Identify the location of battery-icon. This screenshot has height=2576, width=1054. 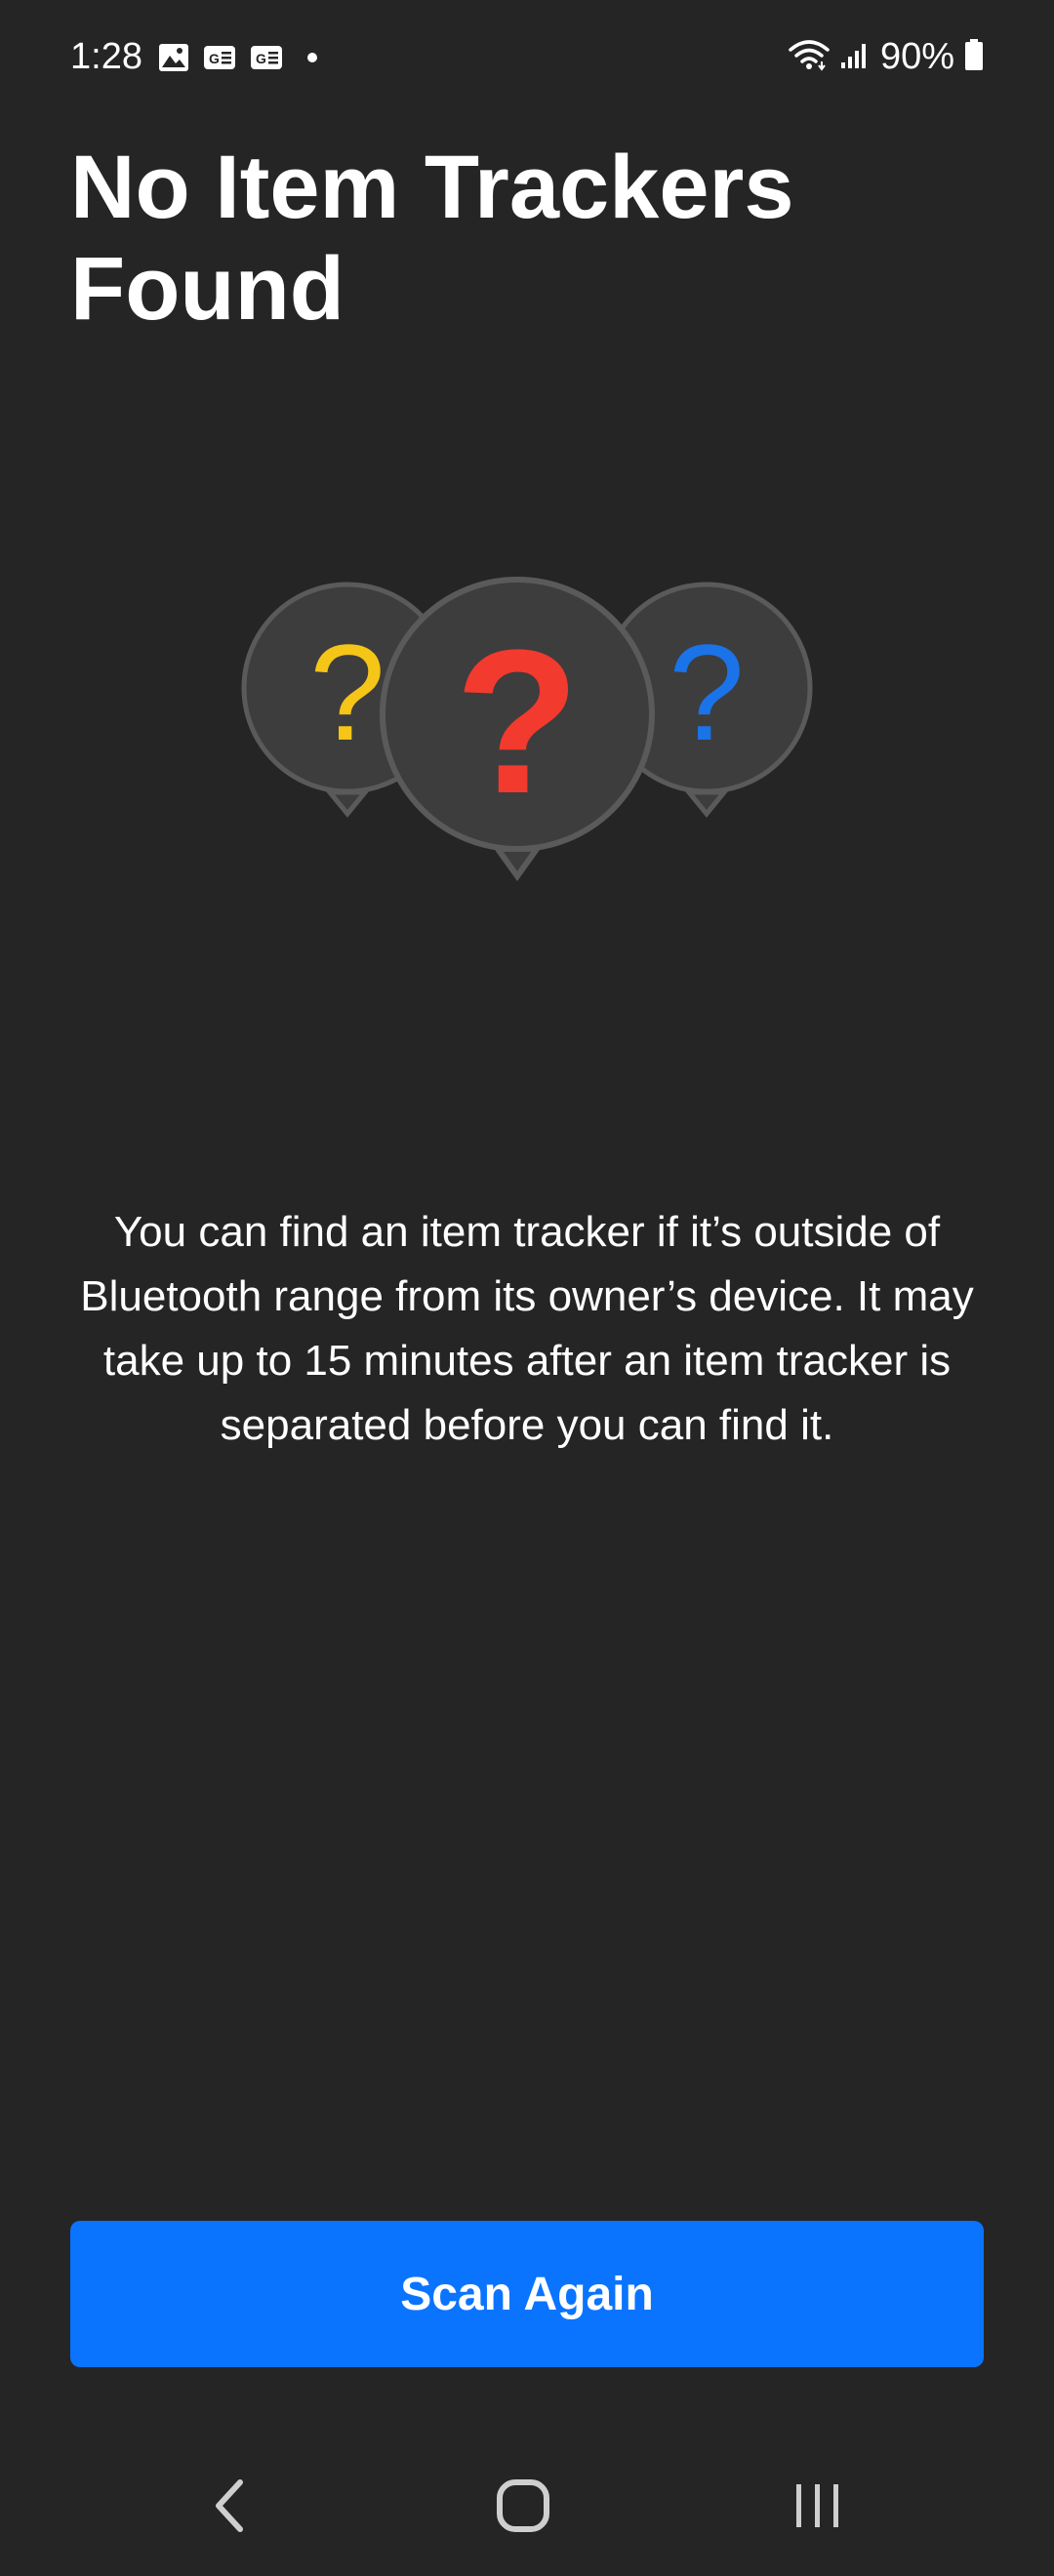
(974, 57).